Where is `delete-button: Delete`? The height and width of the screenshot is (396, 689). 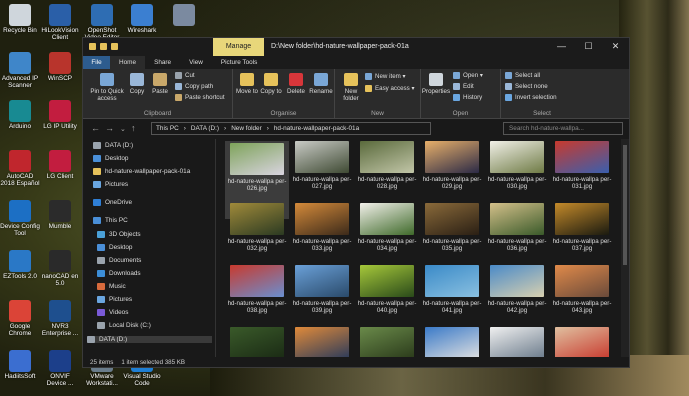 delete-button: Delete is located at coordinates (296, 84).